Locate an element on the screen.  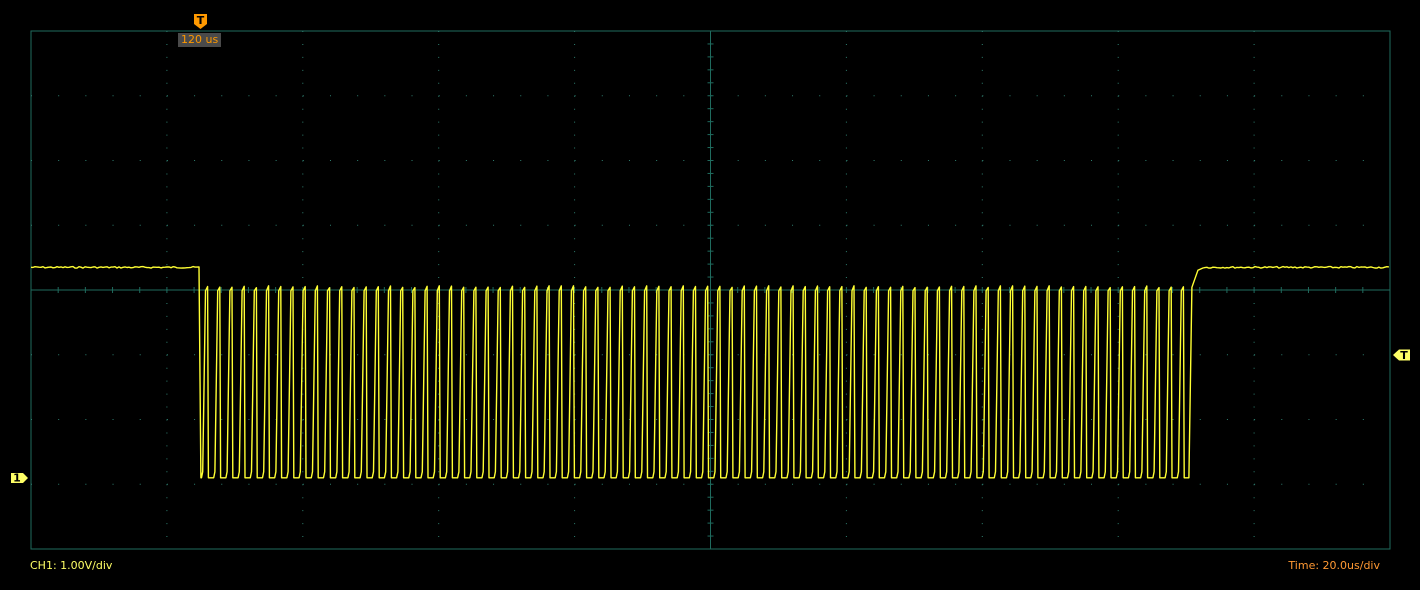
trigger-marker-glyph: T is located at coordinates (201, 20).